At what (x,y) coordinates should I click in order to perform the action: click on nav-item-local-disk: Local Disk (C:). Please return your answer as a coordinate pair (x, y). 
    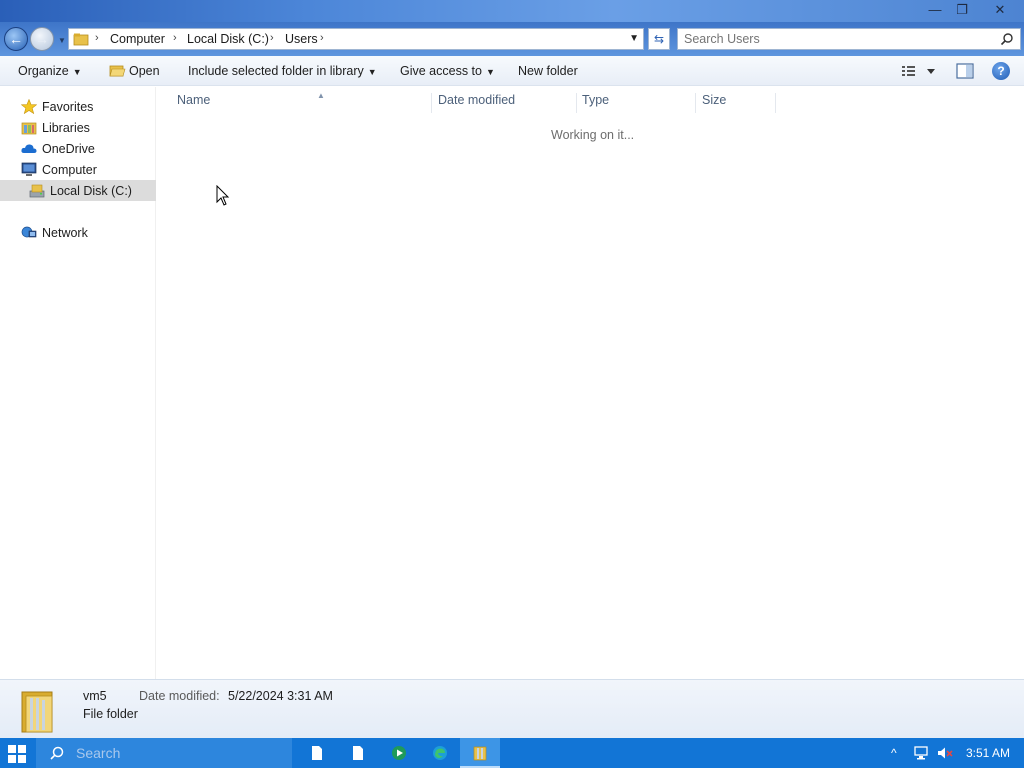
    Looking at the image, I should click on (78, 190).